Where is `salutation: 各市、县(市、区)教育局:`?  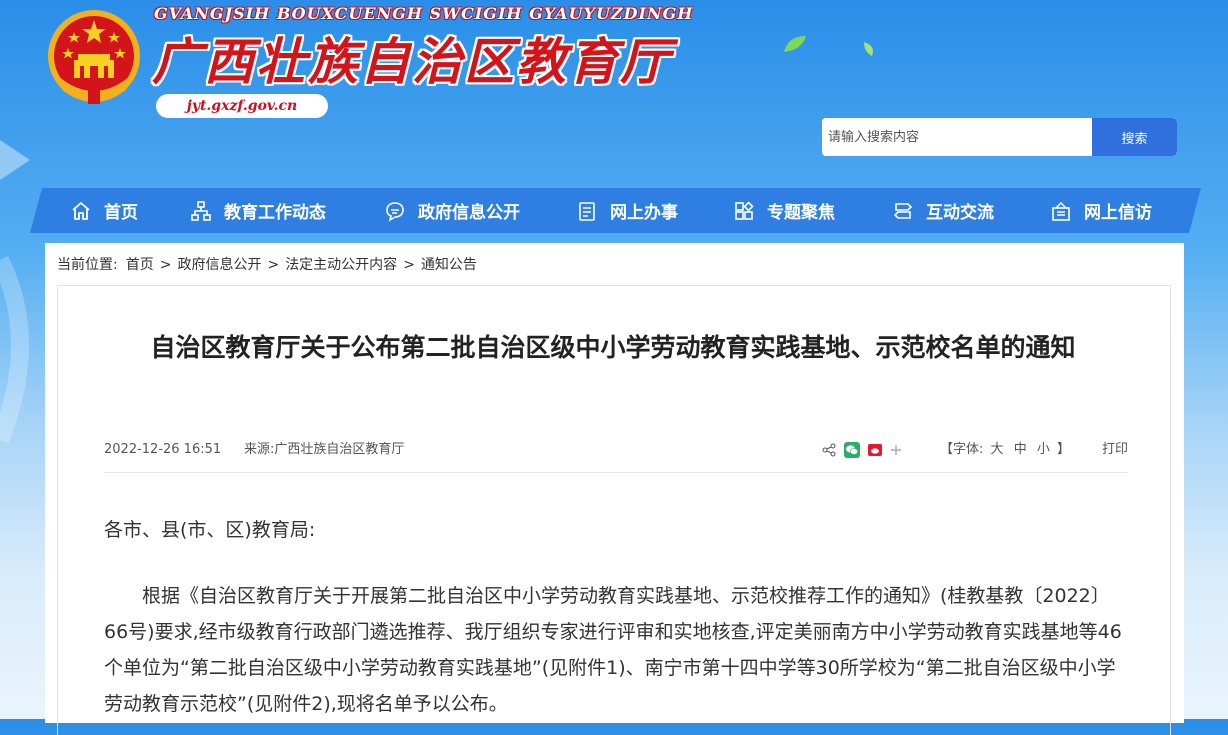 salutation: 各市、县(市、区)教育局: is located at coordinates (210, 530).